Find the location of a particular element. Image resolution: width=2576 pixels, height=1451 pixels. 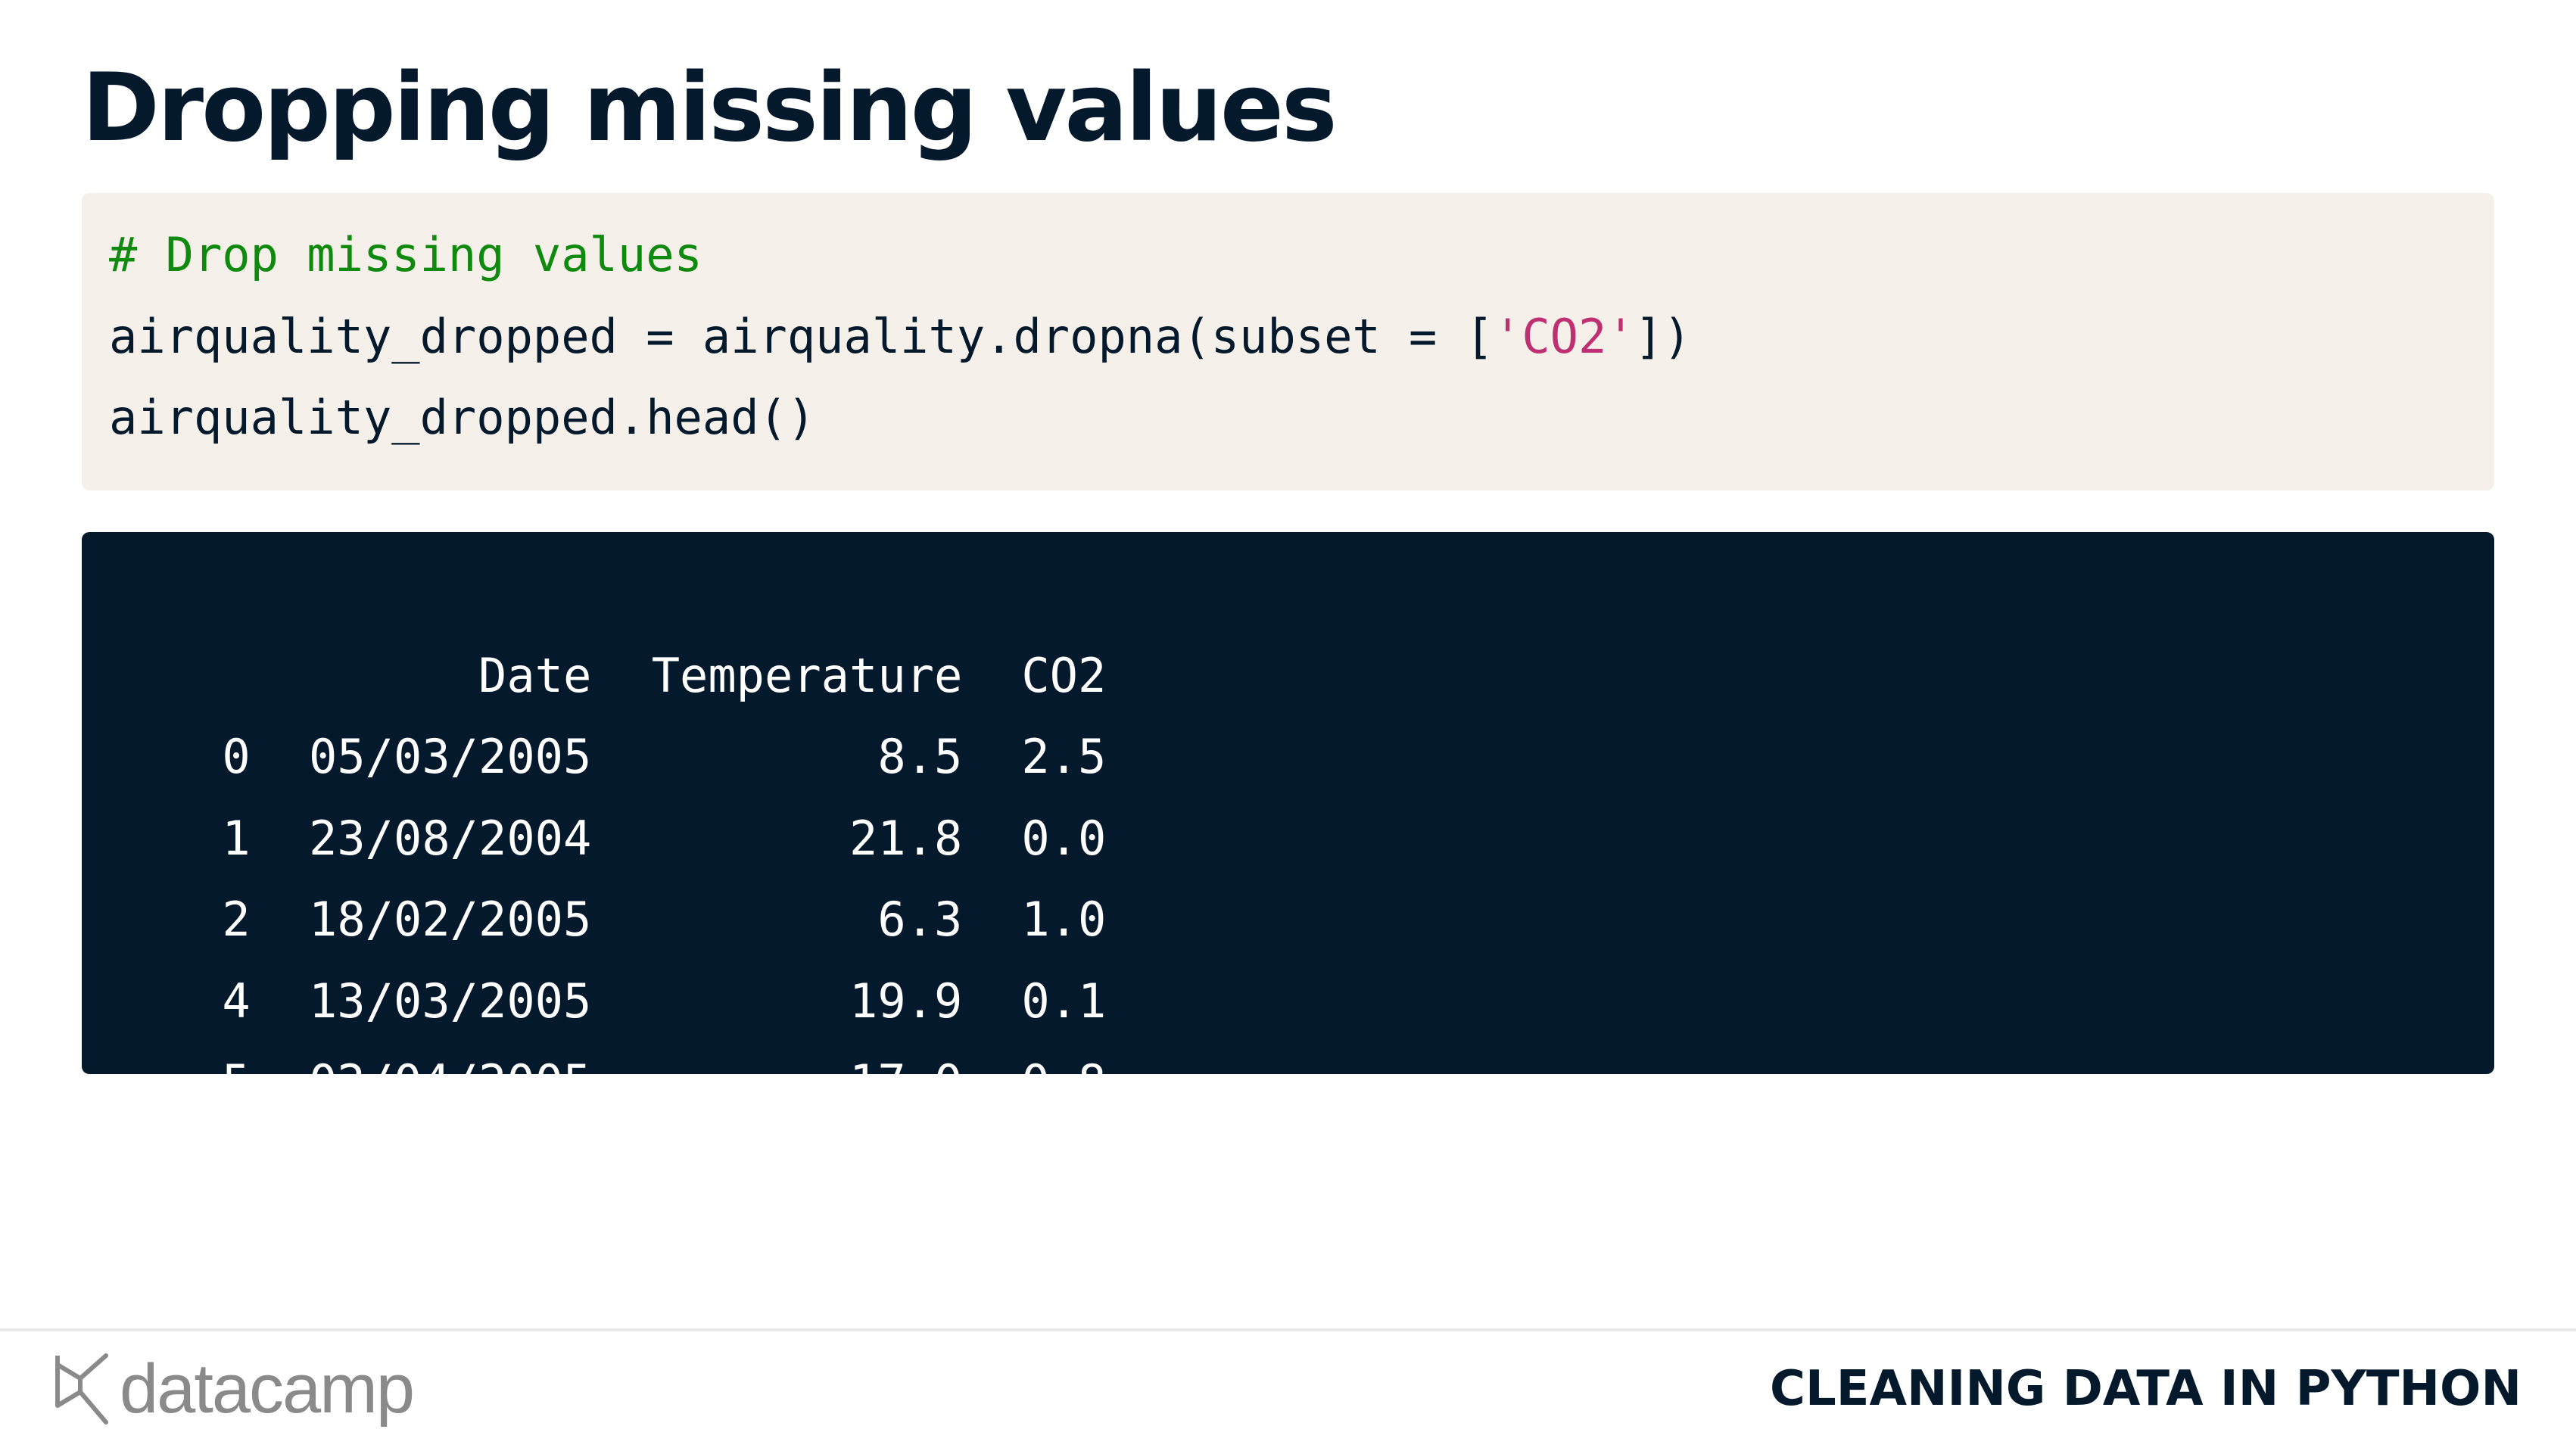

row-co2: 0.0 is located at coordinates (1064, 838).